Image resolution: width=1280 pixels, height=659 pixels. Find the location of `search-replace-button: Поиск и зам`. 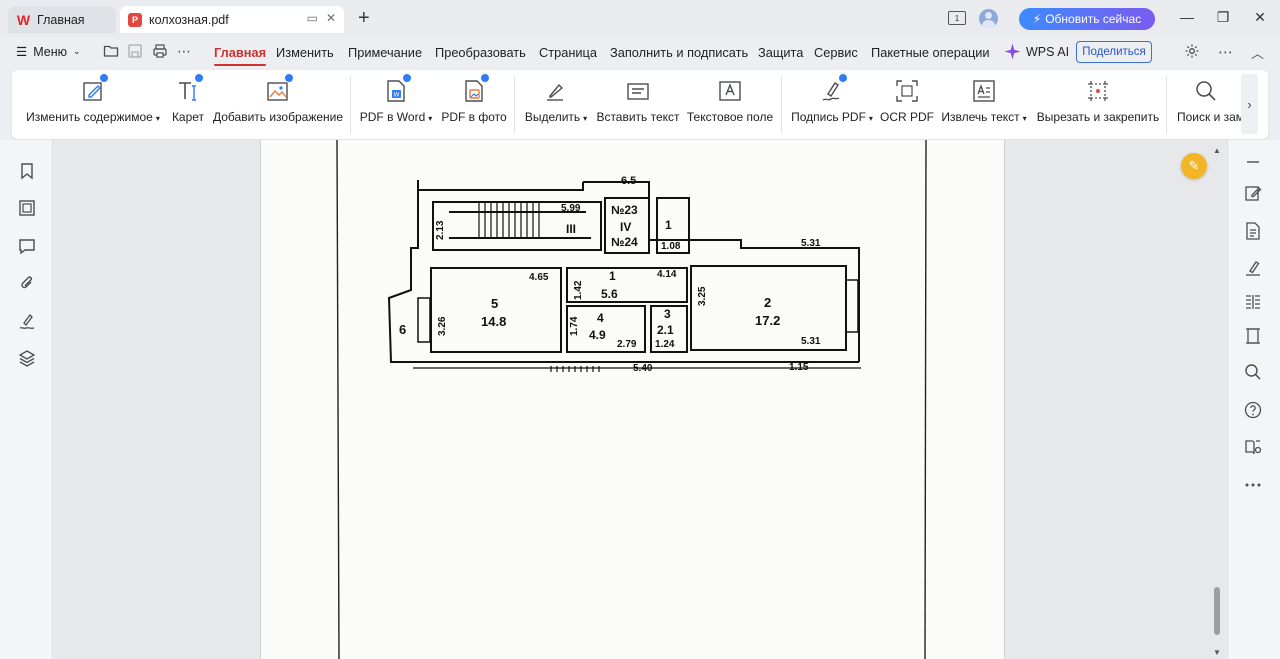

search-replace-button: Поиск и зам is located at coordinates (1209, 106).